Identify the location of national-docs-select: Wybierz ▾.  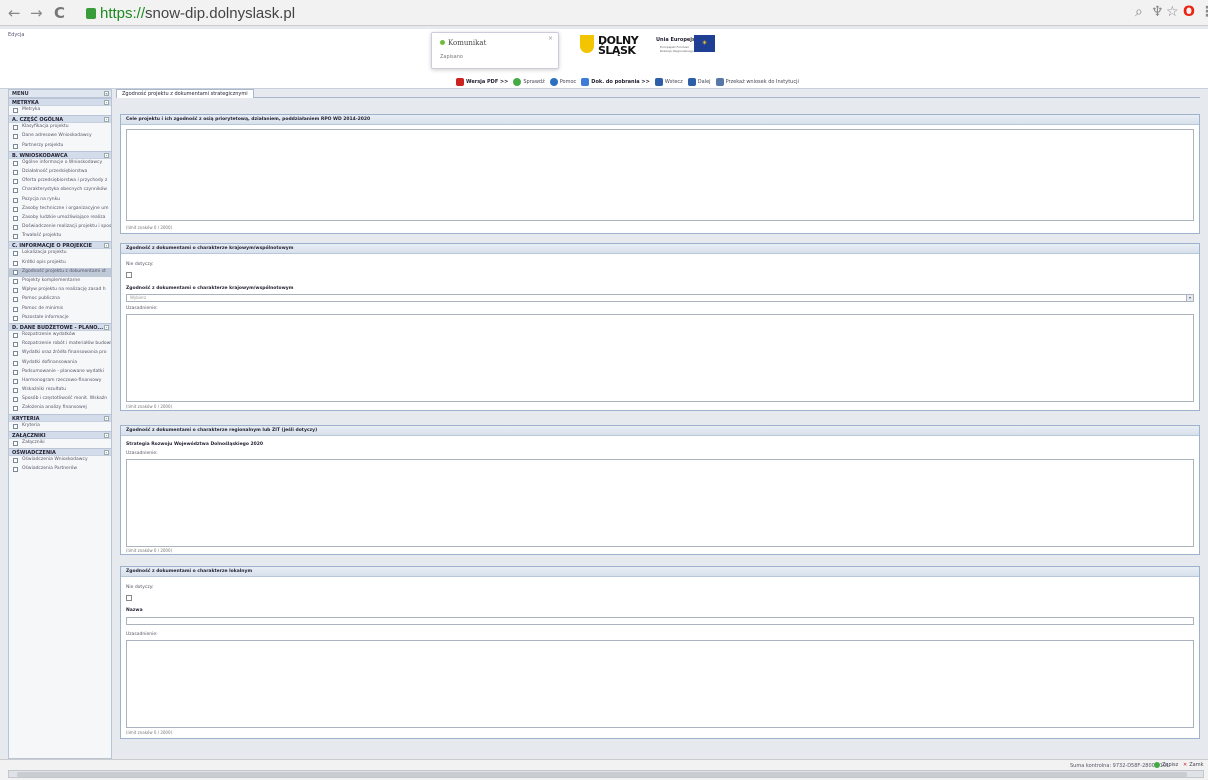
(660, 298).